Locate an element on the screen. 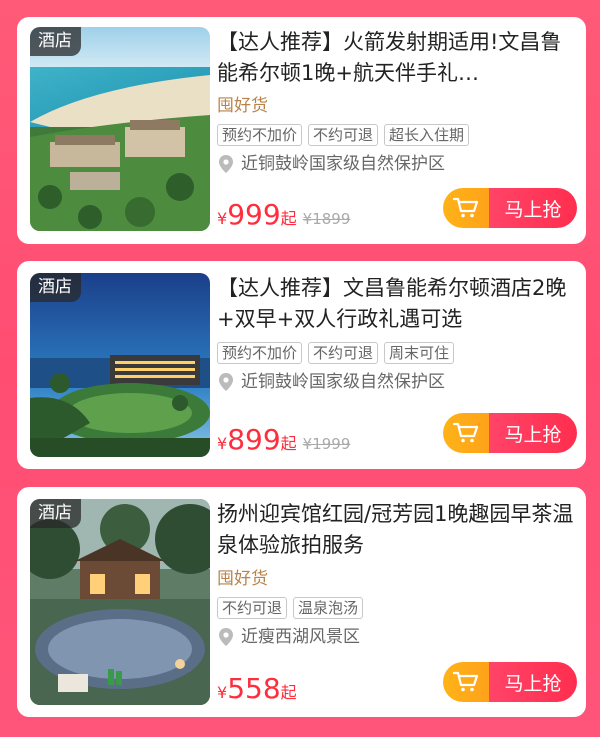 The width and height of the screenshot is (600, 737). product-title: 【达人推荐】文昌鲁能希尔顿酒店2晚+双早+双人行政礼遇可选 is located at coordinates (396, 304).